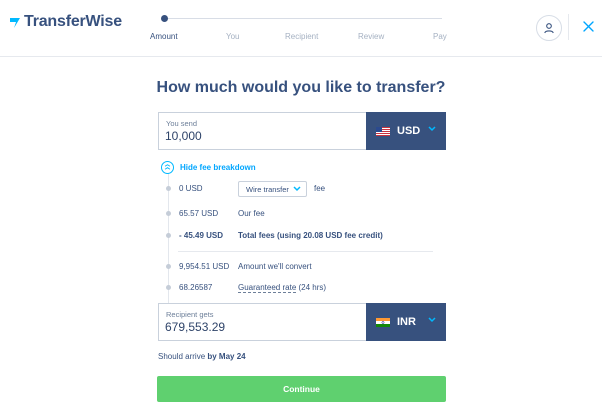  I want to click on convert-amount: 9,954.51 USD, so click(204, 266).